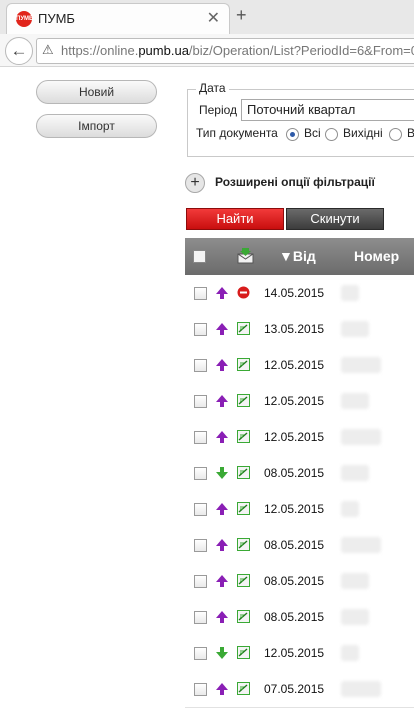 This screenshot has width=414, height=708. I want to click on period-select: Поточний квартал, so click(327, 110).